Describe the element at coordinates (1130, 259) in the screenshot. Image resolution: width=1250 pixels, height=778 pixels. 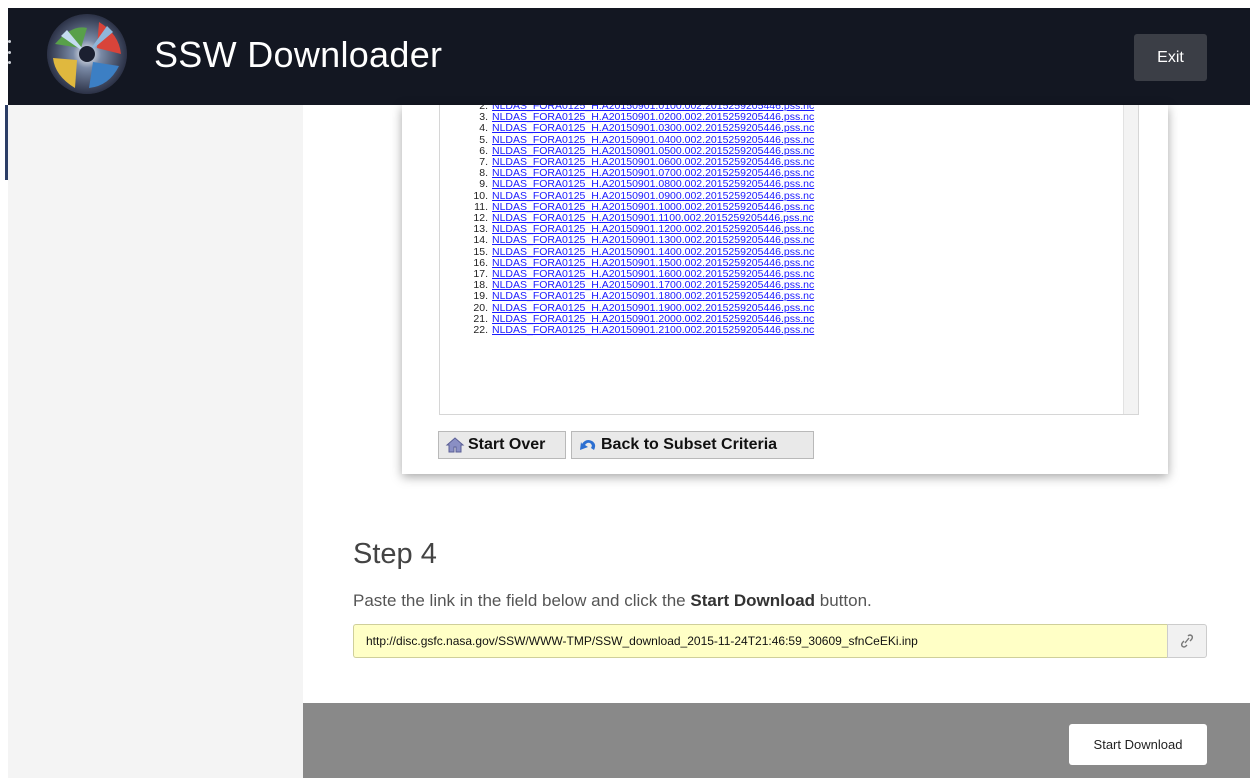
I see `file-list-scrollbar` at that location.